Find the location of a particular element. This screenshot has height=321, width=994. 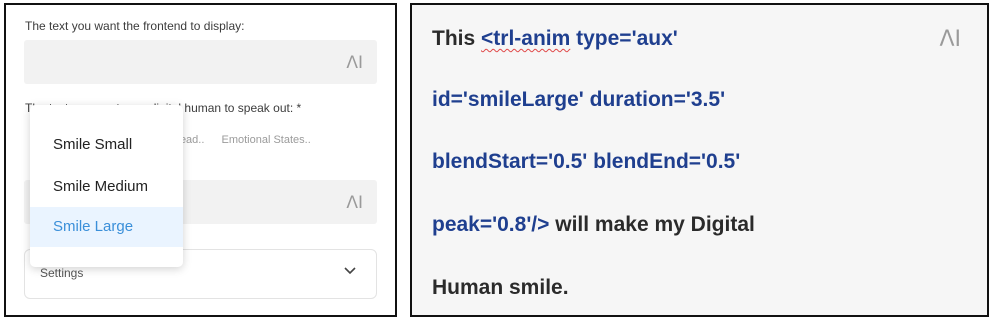

plain-text: This is located at coordinates (457, 38).